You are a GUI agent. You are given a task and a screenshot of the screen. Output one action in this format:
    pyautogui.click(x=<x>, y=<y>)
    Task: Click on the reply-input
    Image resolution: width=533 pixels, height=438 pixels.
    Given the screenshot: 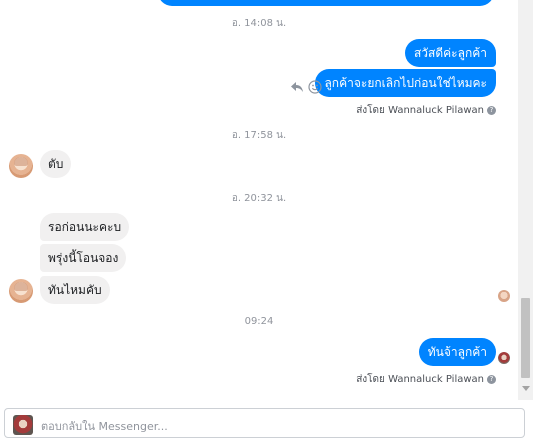 What is the action you would take?
    pyautogui.click(x=271, y=426)
    